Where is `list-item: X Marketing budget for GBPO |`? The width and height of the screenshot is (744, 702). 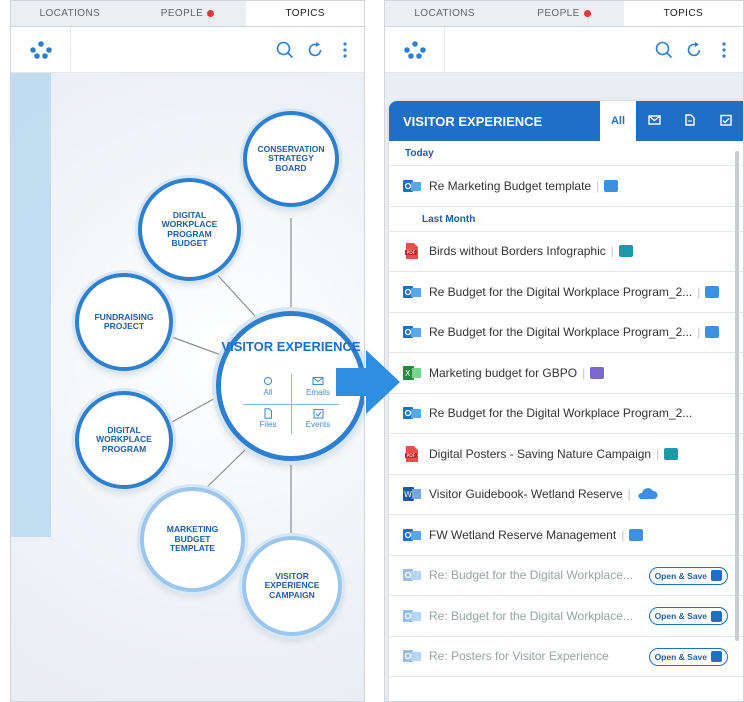
list-item: X Marketing budget for GBPO | is located at coordinates (566, 373).